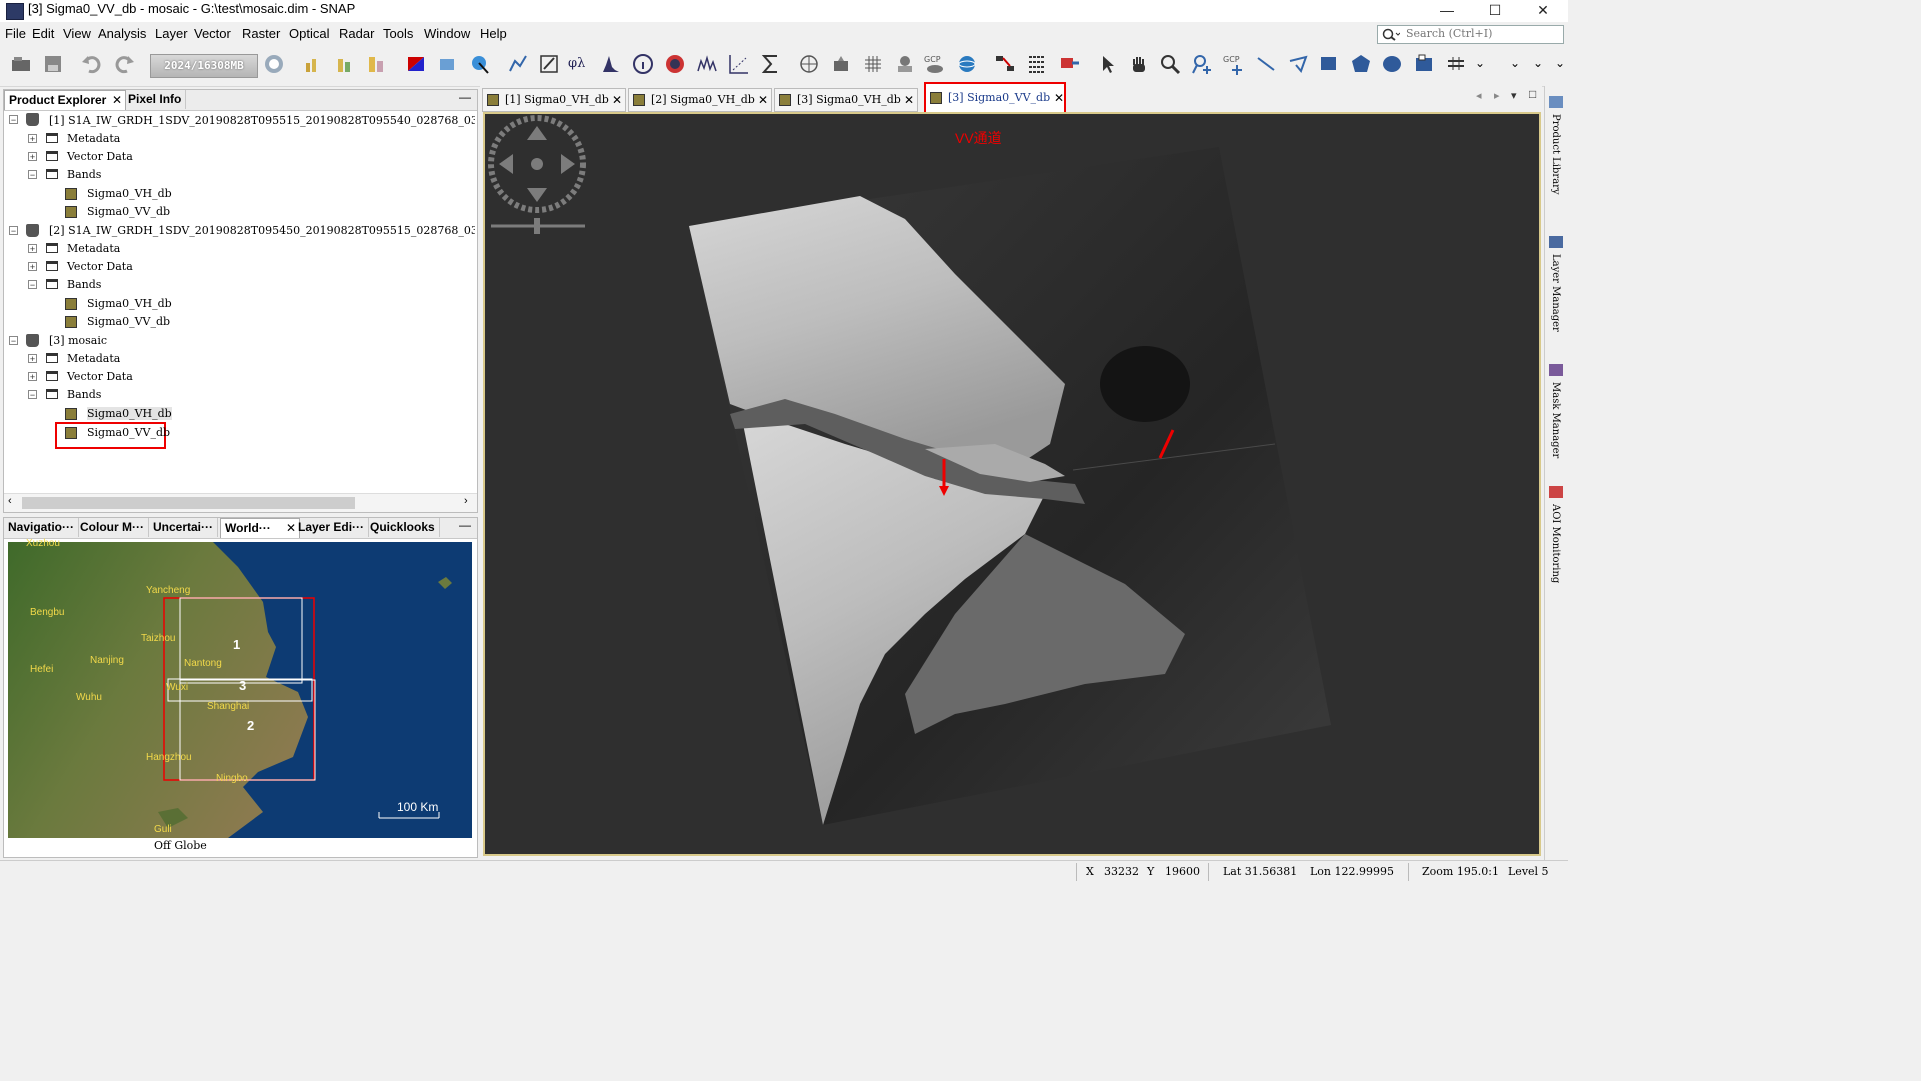 This screenshot has width=1921, height=1081. What do you see at coordinates (611, 64) in the screenshot?
I see `histogram-icon` at bounding box center [611, 64].